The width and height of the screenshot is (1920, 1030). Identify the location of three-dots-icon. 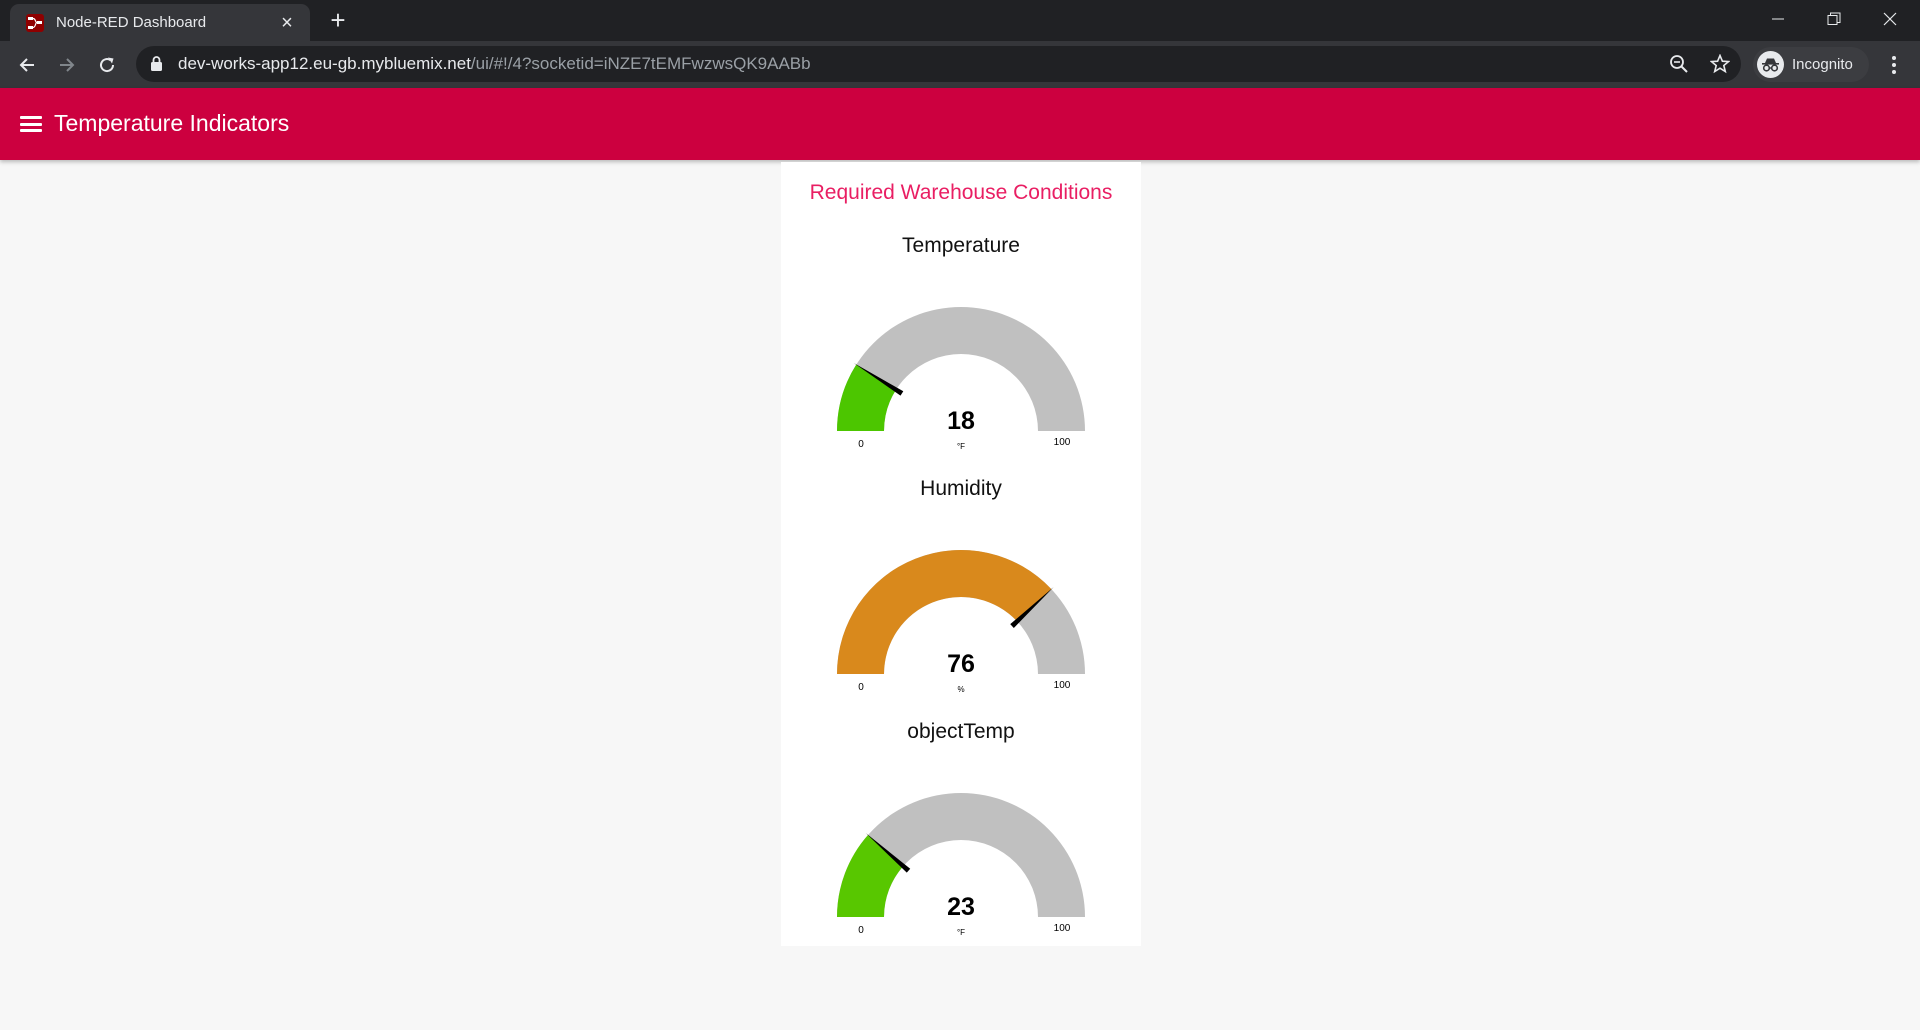
(1894, 65).